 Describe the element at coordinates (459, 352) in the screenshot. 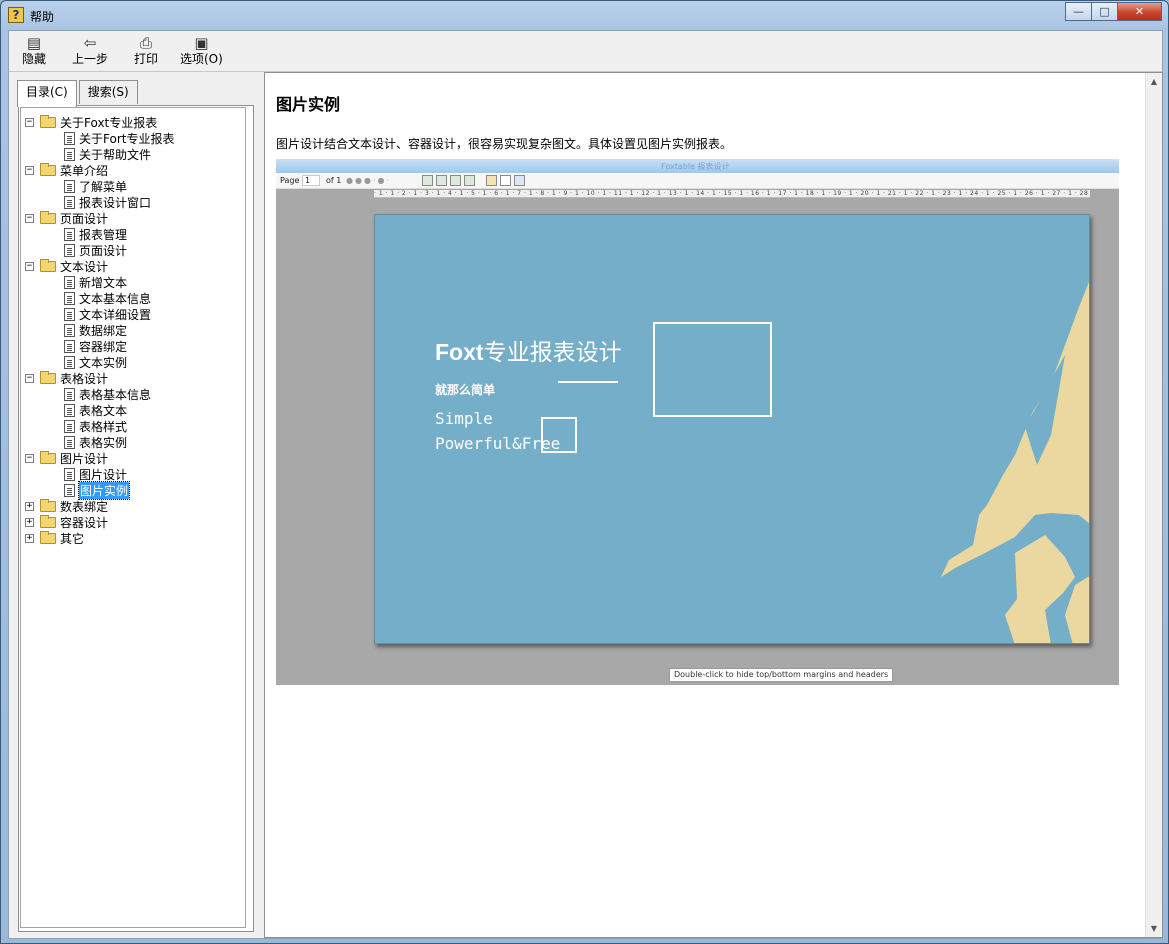

I see `slide-title-brand: Foxt` at that location.